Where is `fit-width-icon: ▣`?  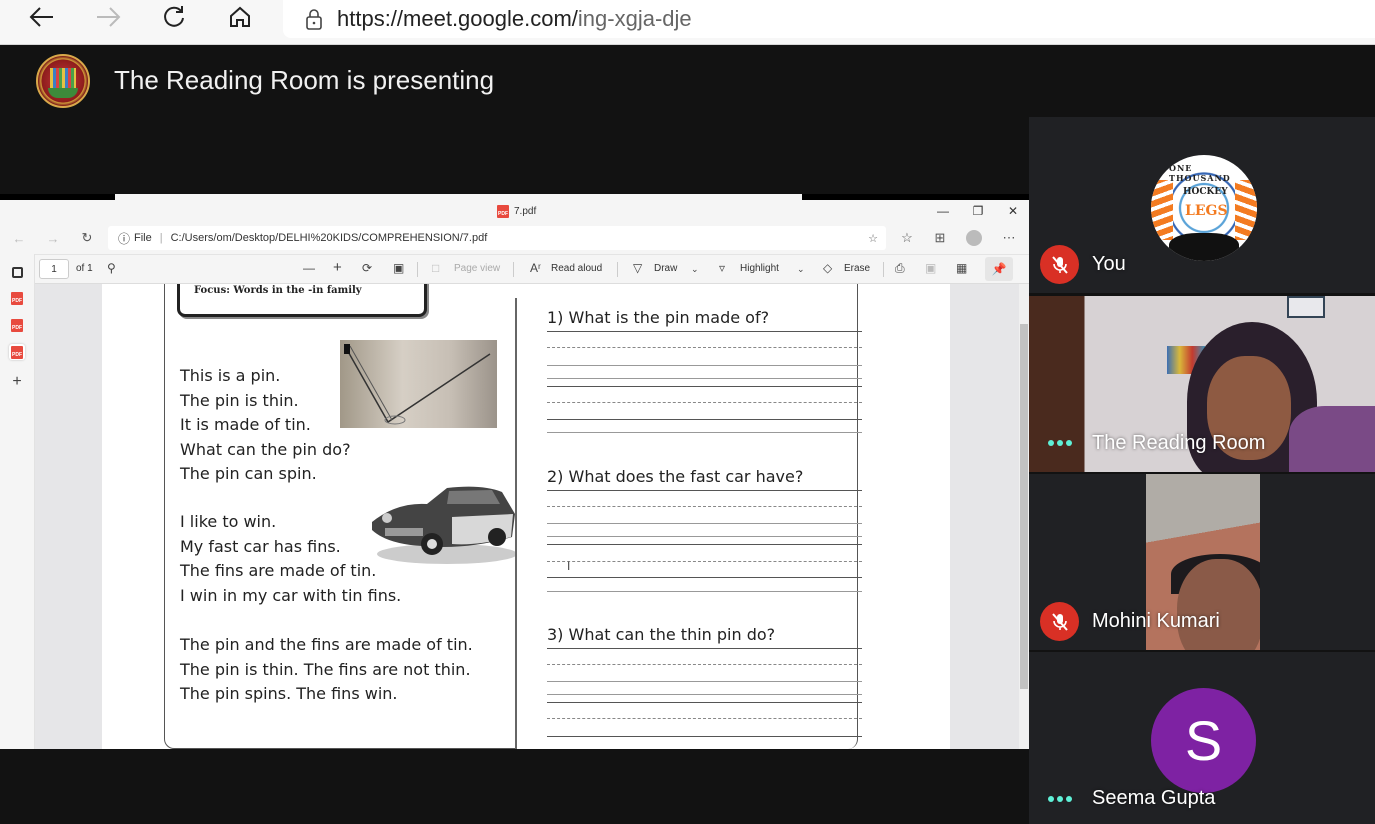 fit-width-icon: ▣ is located at coordinates (398, 268).